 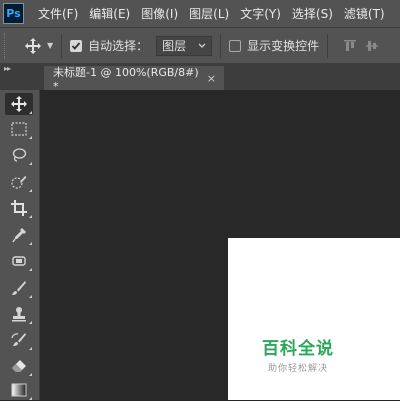 I want to click on history-brush-icon, so click(x=18, y=339).